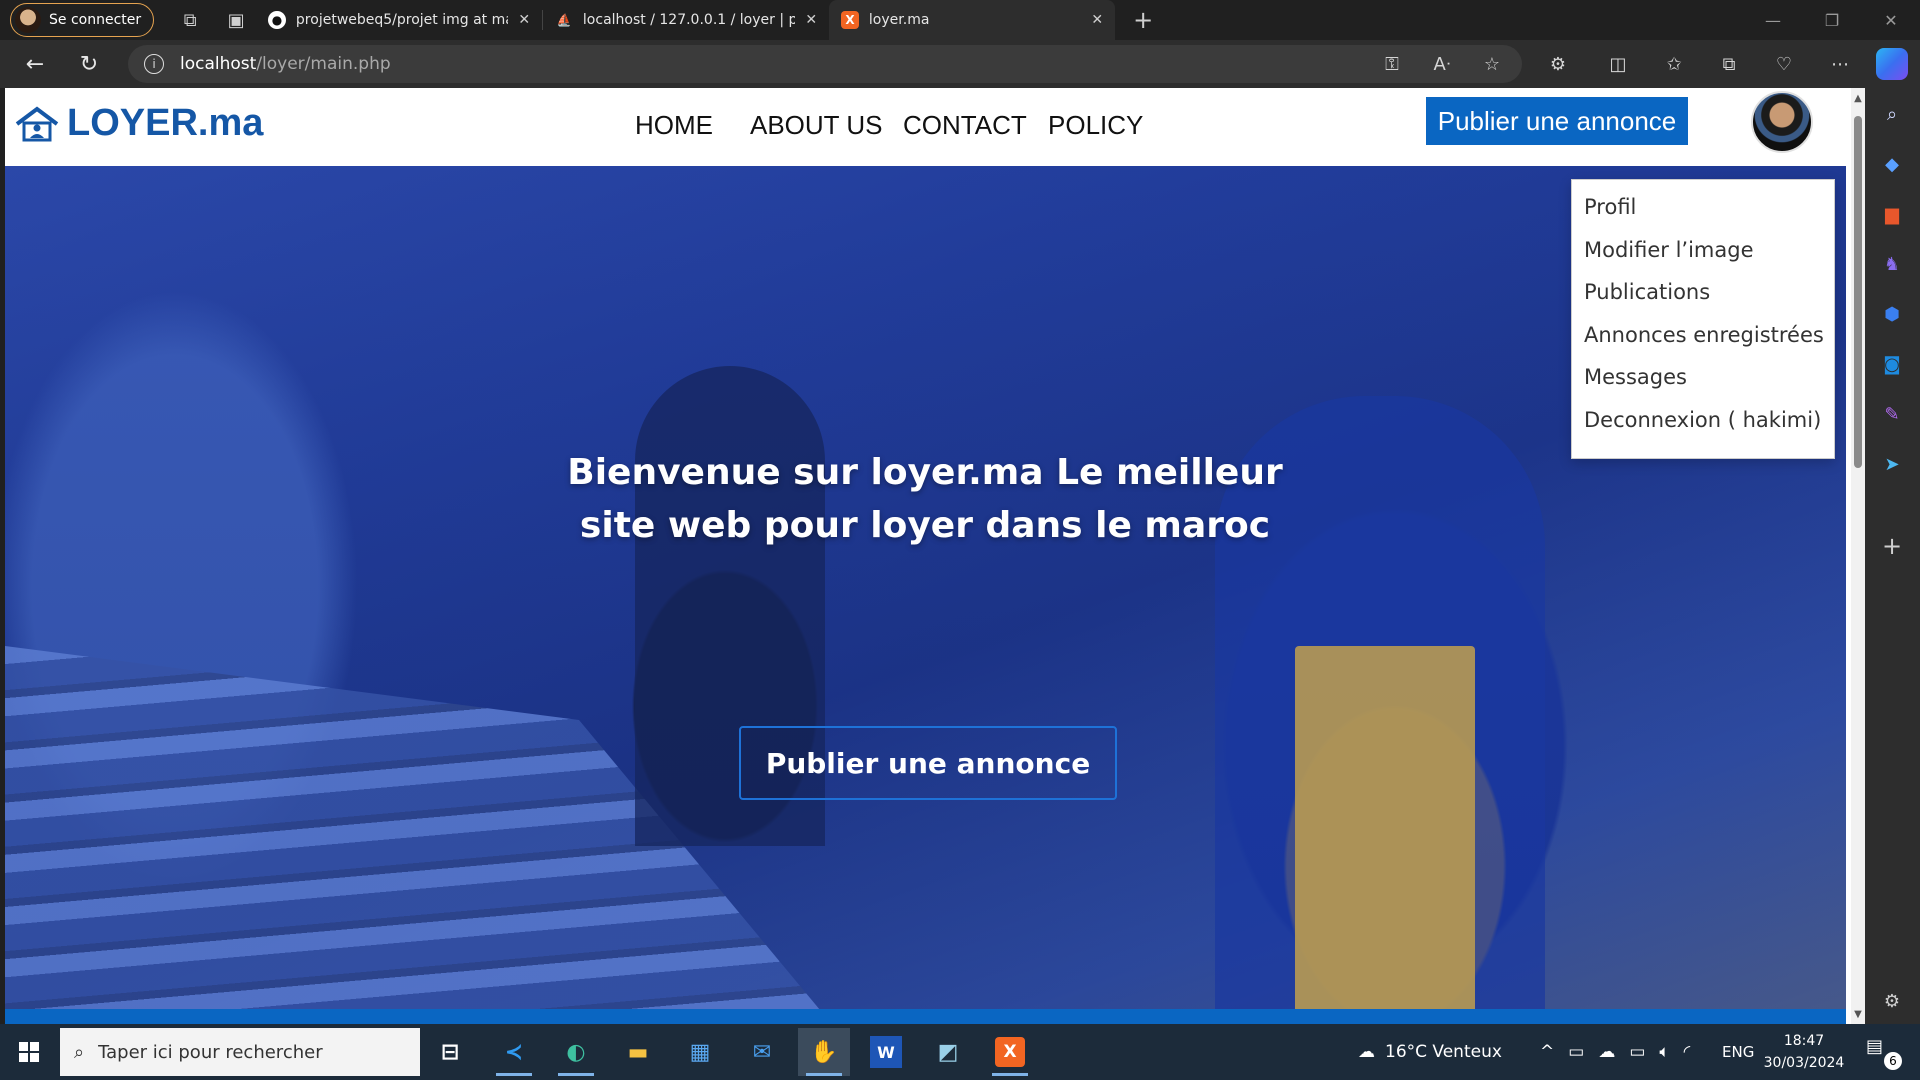 The width and height of the screenshot is (1920, 1080). Describe the element at coordinates (689, 20) in the screenshot. I see `tab-label: localhost / 127.0.0.1 / loyer | php` at that location.